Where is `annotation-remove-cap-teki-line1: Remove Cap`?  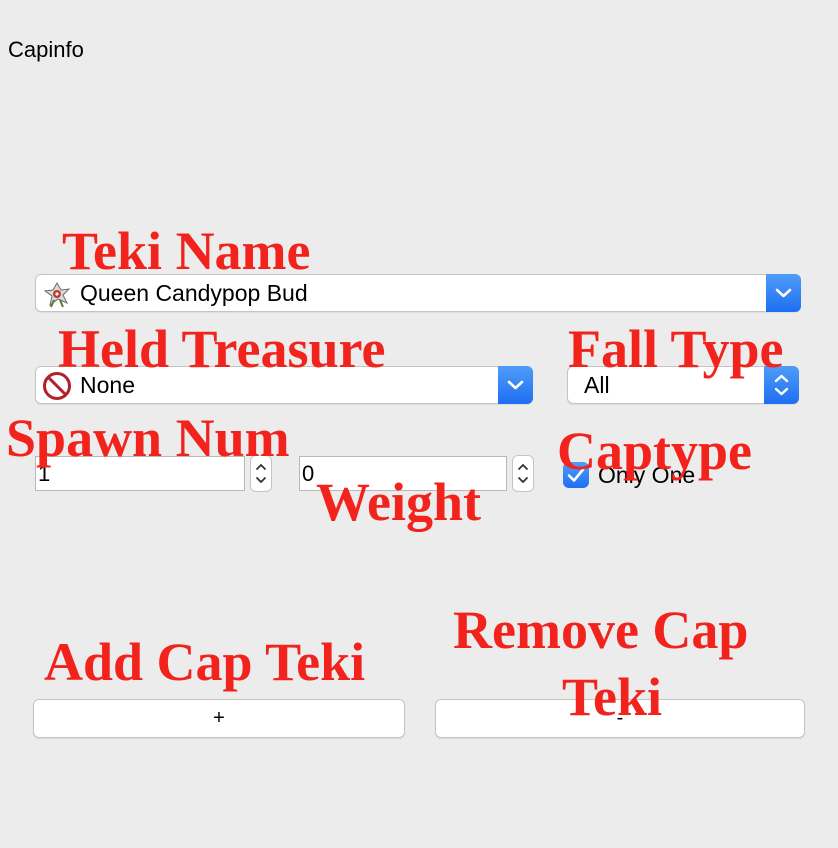
annotation-remove-cap-teki-line1: Remove Cap is located at coordinates (601, 630).